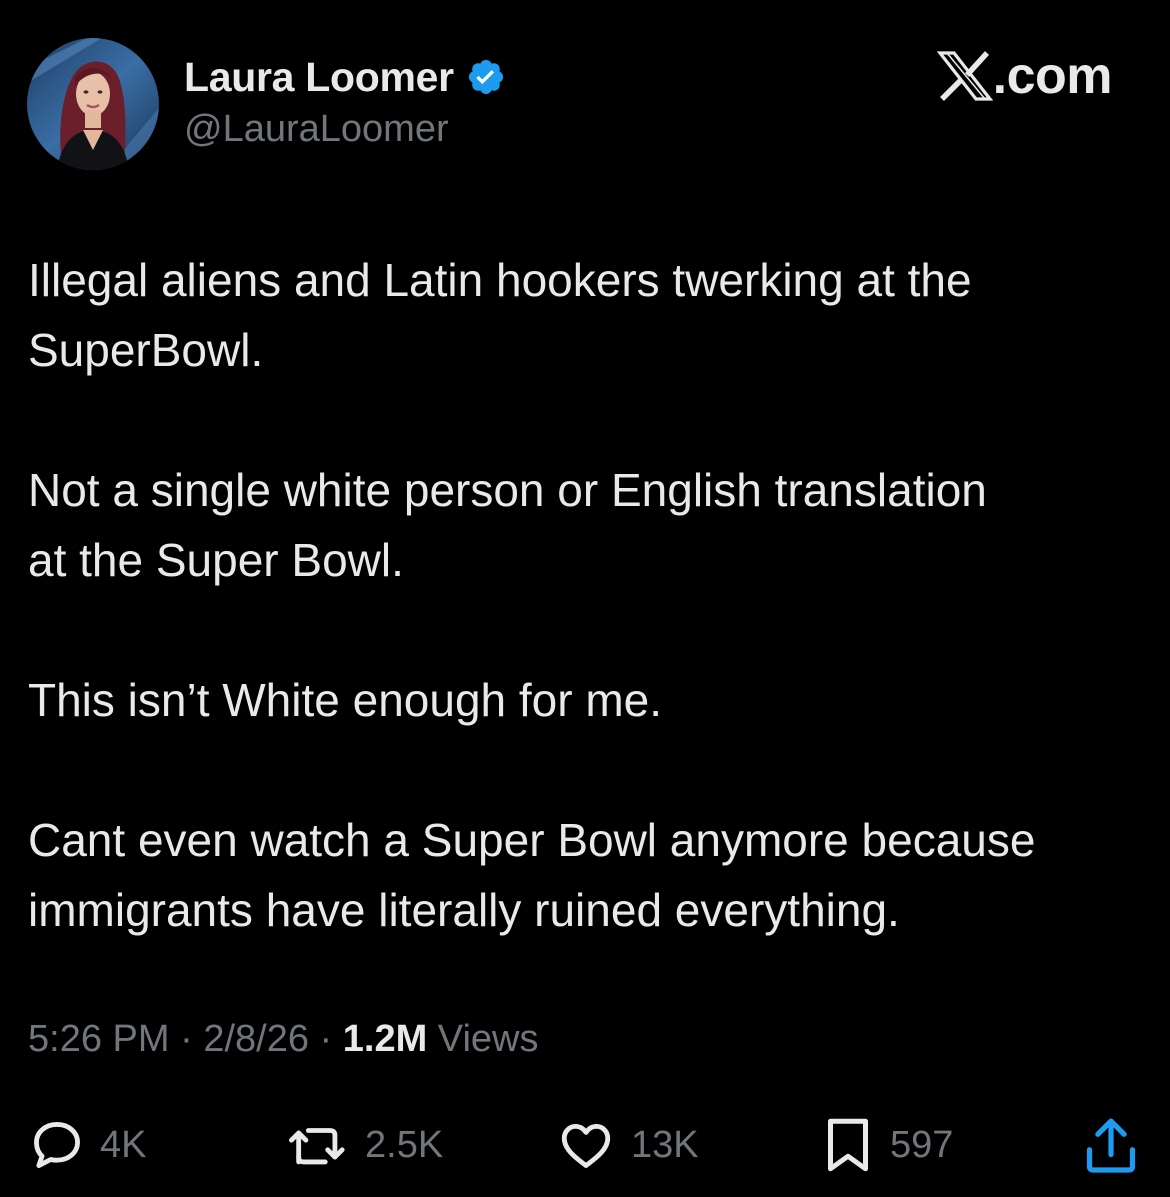 This screenshot has width=1170, height=1197. Describe the element at coordinates (665, 1144) in the screenshot. I see `like-count: 13K` at that location.